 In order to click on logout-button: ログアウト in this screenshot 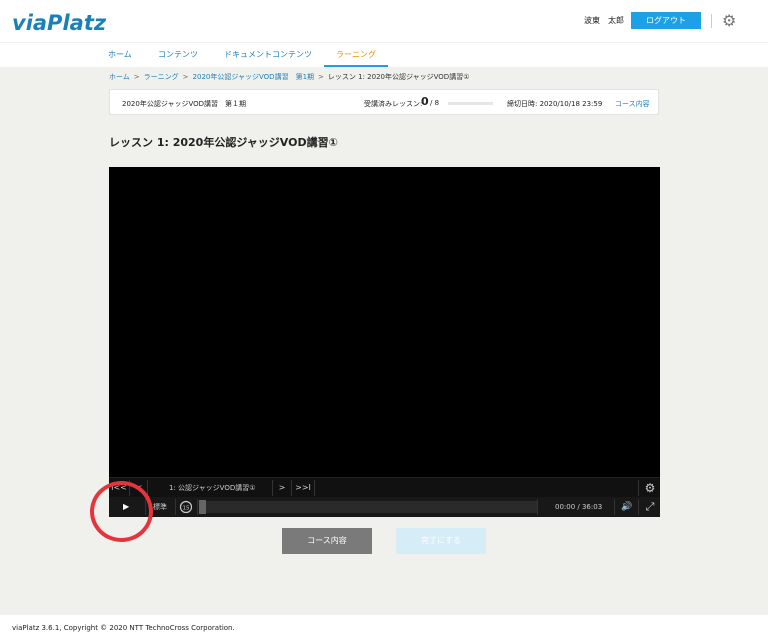, I will do `click(666, 20)`.